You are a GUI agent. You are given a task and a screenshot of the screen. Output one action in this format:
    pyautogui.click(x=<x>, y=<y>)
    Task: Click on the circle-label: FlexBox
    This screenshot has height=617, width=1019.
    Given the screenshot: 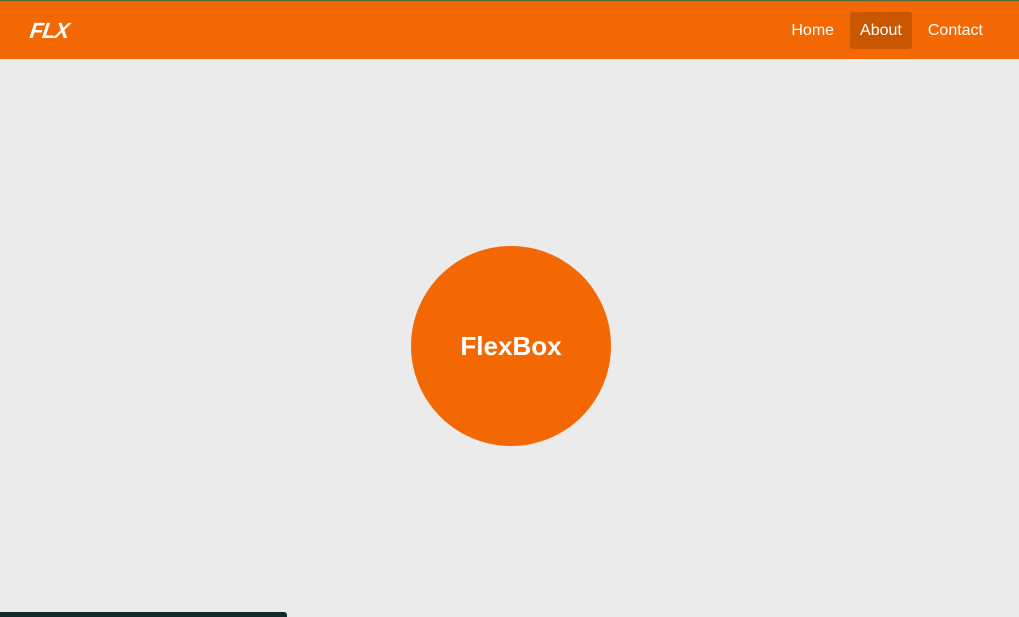 What is the action you would take?
    pyautogui.click(x=511, y=345)
    